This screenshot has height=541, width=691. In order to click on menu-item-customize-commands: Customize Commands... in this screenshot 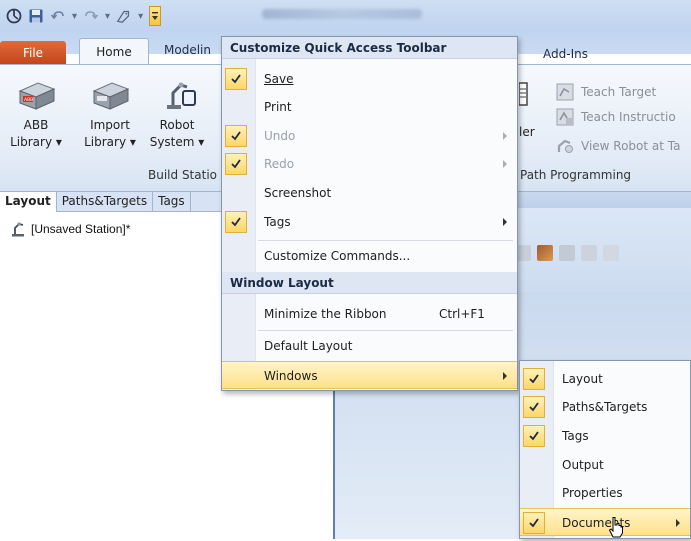, I will do `click(369, 256)`.